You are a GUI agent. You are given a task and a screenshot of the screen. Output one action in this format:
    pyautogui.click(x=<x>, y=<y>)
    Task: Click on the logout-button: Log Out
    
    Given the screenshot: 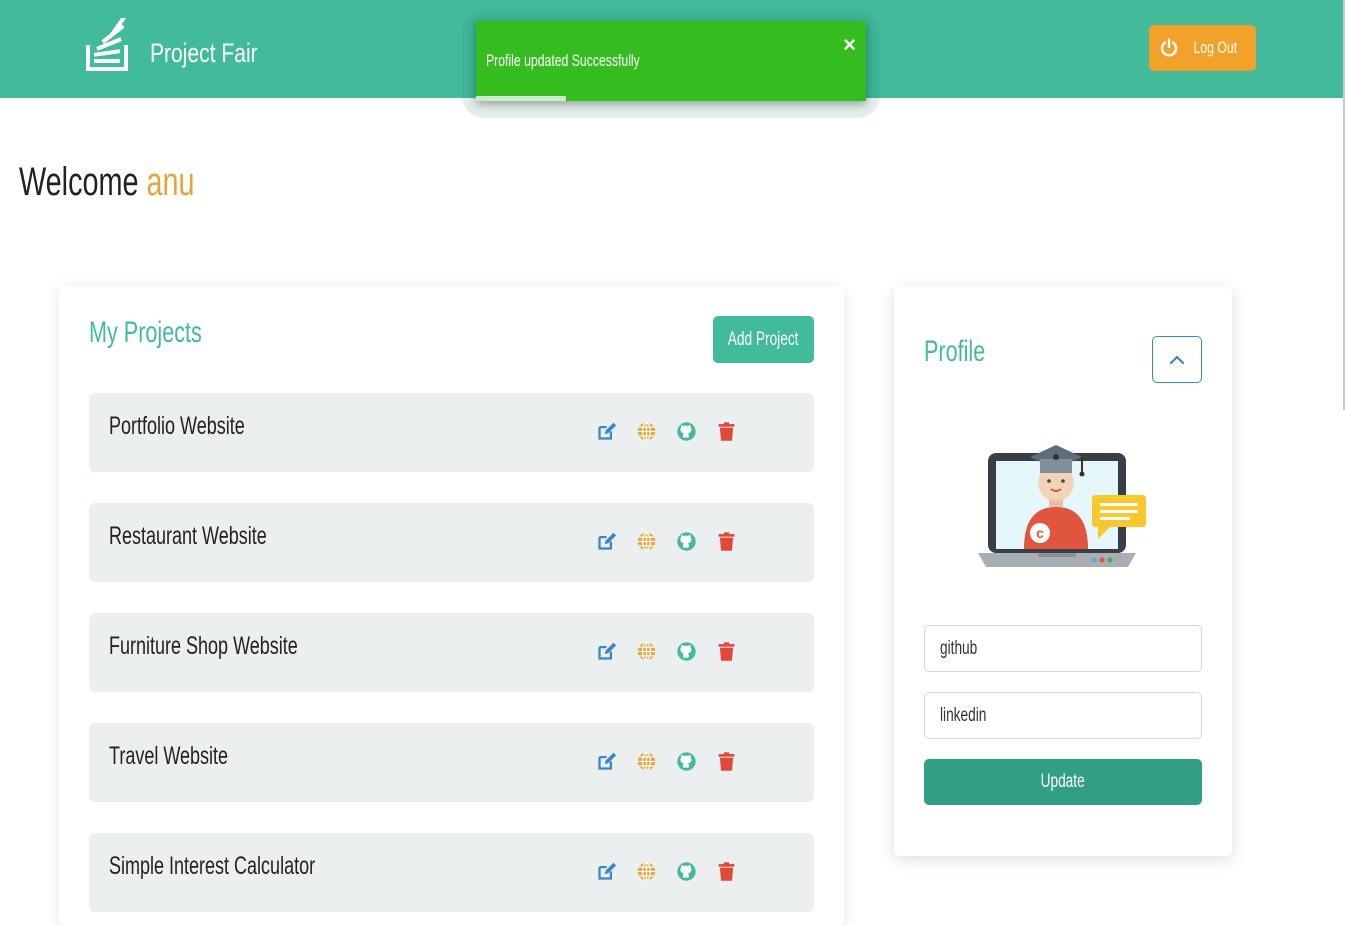 What is the action you would take?
    pyautogui.click(x=1202, y=48)
    